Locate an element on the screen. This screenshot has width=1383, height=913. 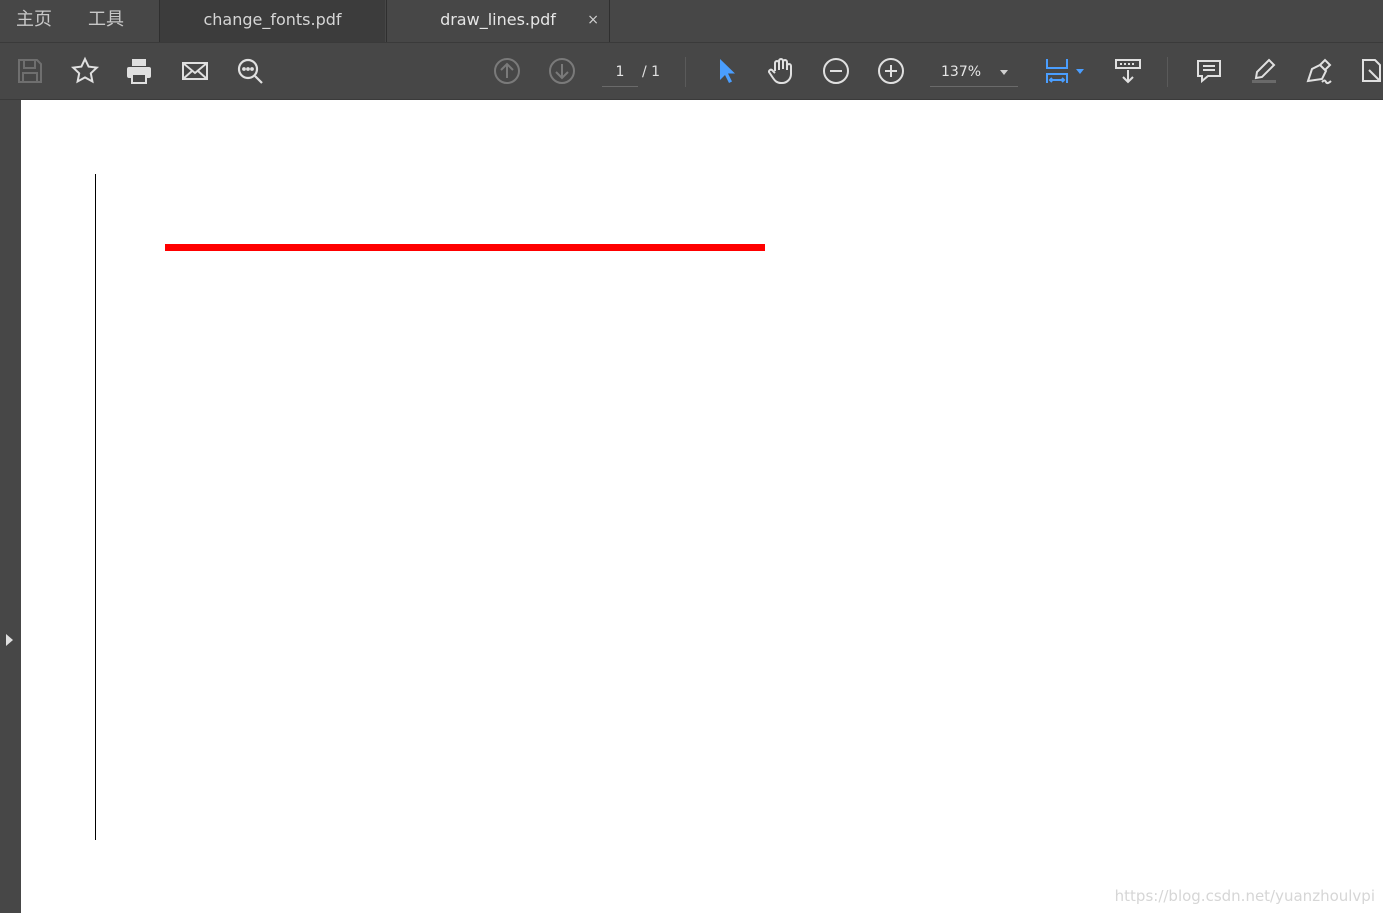
zoom-in-icon is located at coordinates (891, 71).